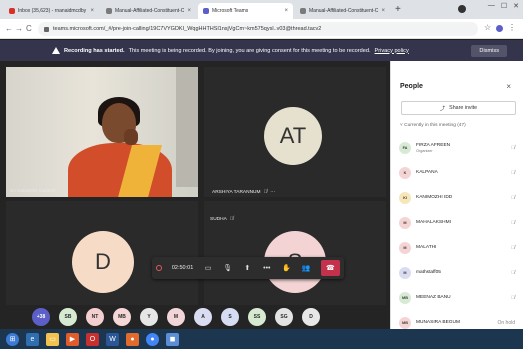 Image resolution: width=523 pixels, height=349 pixels. Describe the element at coordinates (56, 50) in the screenshot. I see `warning-icon` at that location.